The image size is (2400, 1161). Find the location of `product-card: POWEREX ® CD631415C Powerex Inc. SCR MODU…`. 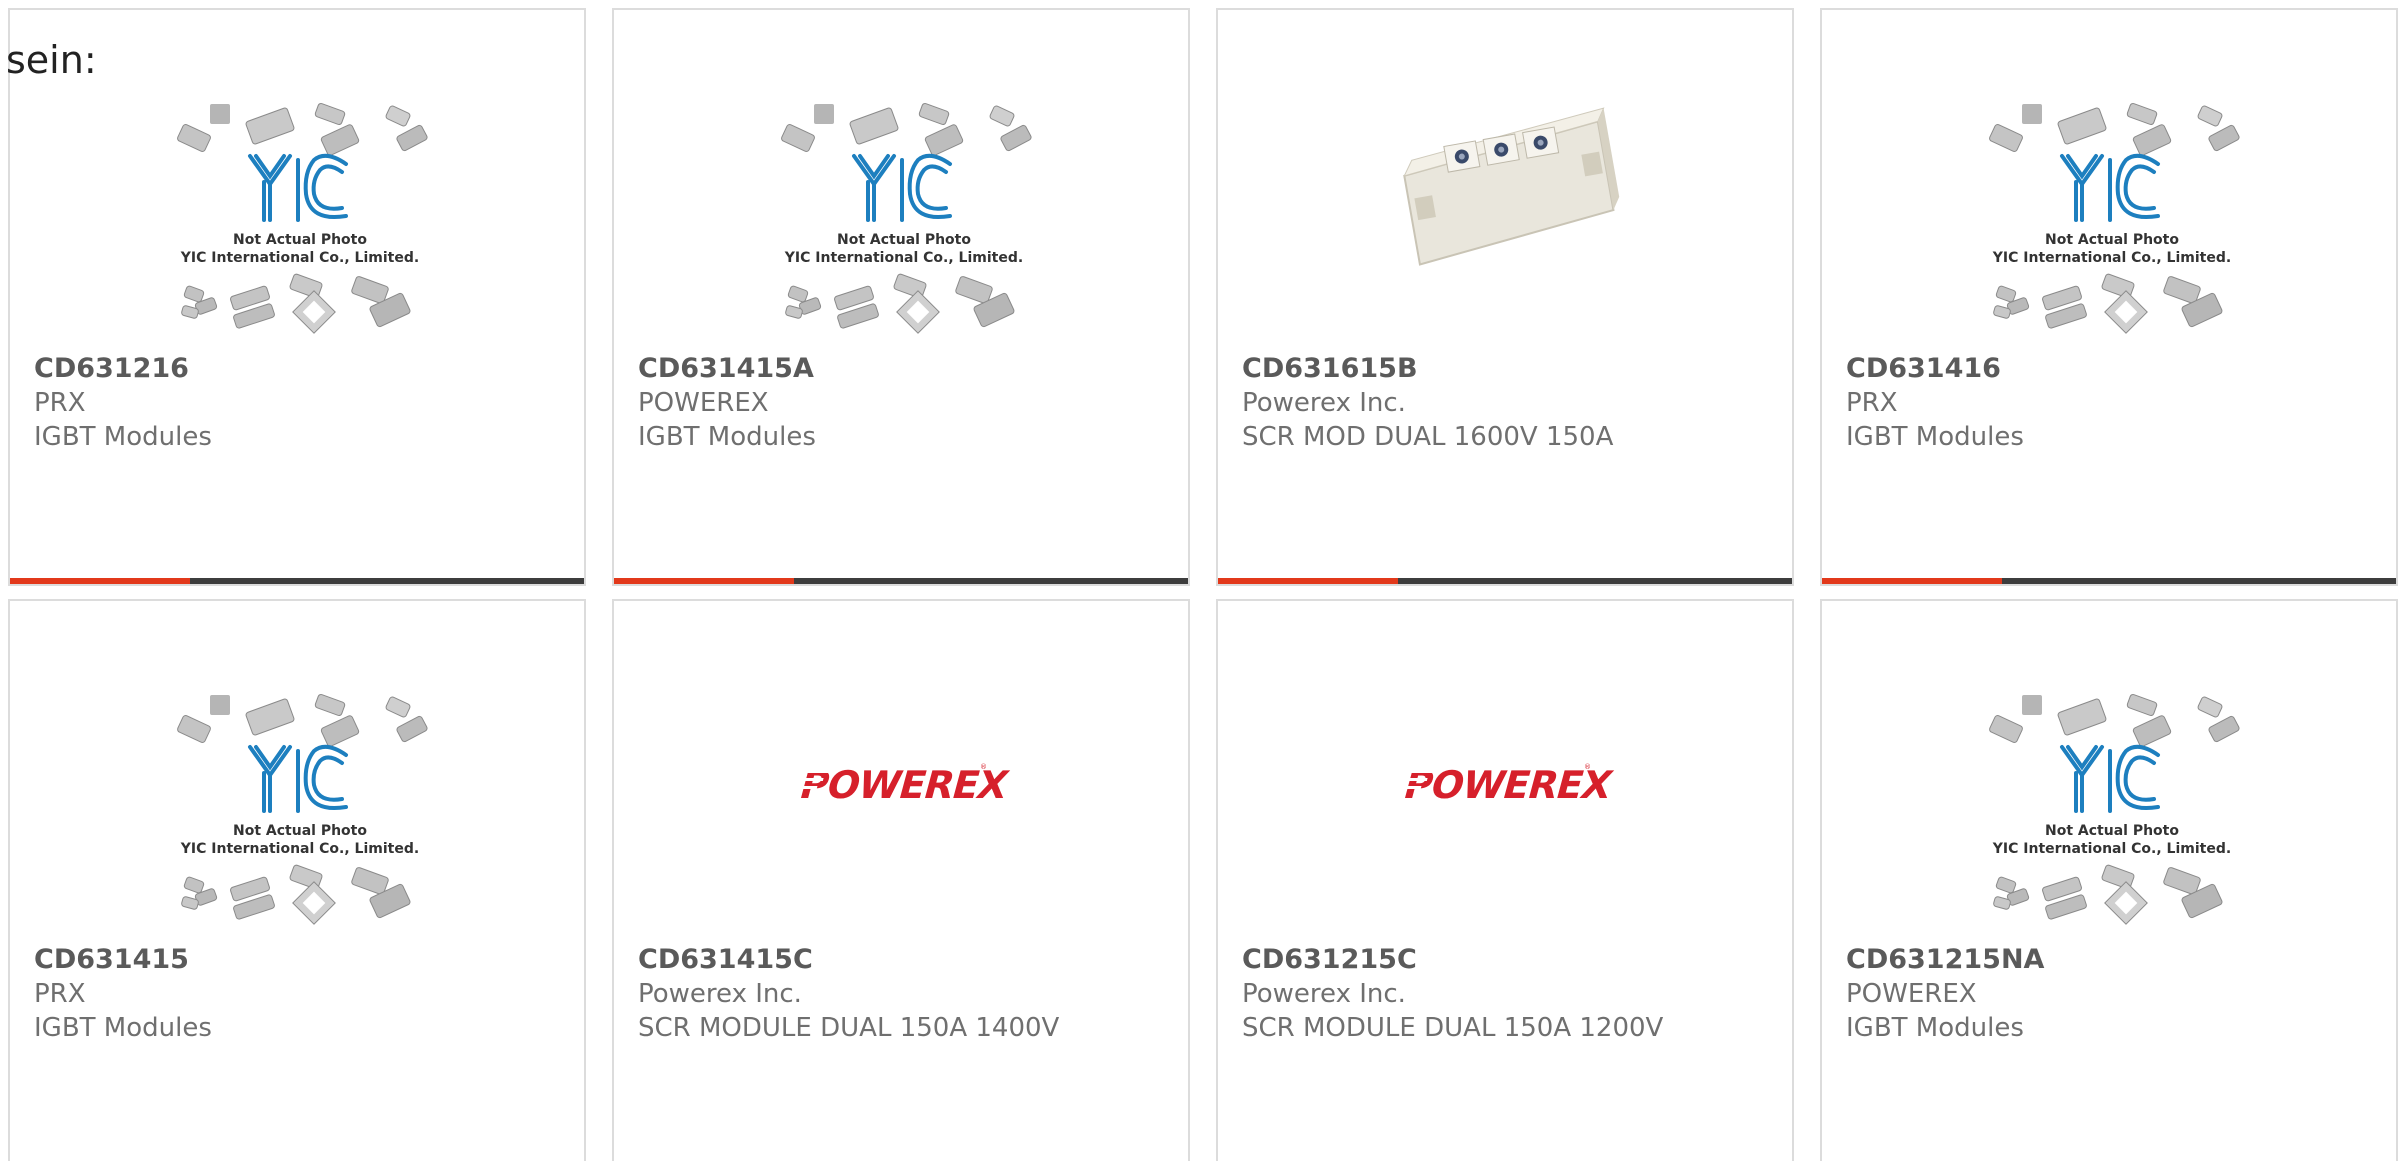

product-card: POWEREX ® CD631415C Powerex Inc. SCR MODU… is located at coordinates (901, 880).